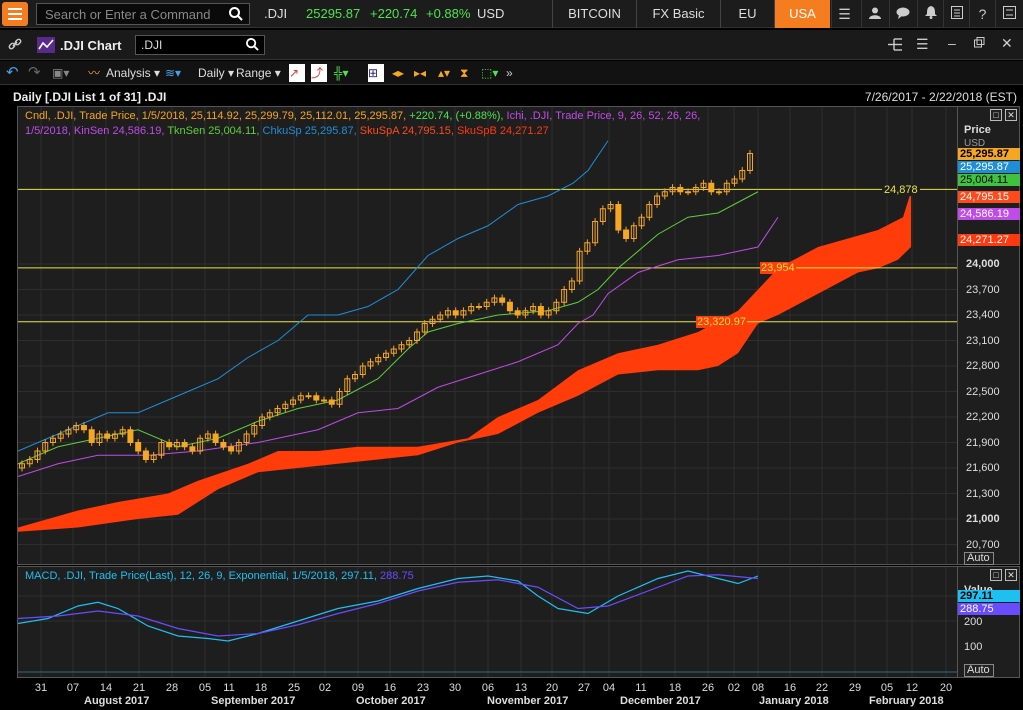 The width and height of the screenshot is (1023, 710). Describe the element at coordinates (708, 688) in the screenshot. I see `x-axis-day: 26` at that location.